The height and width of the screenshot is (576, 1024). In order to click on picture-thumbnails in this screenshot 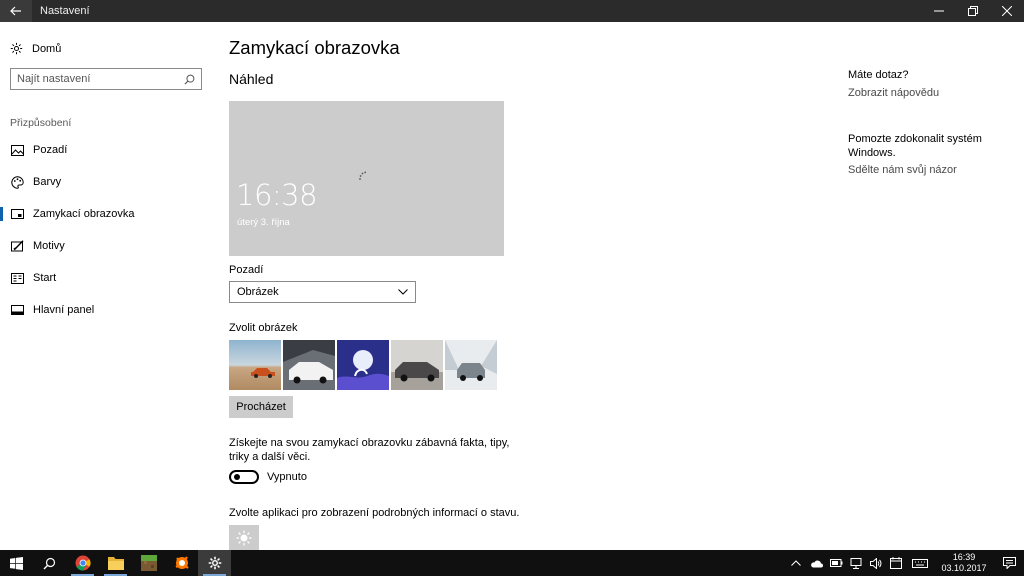, I will do `click(363, 365)`.